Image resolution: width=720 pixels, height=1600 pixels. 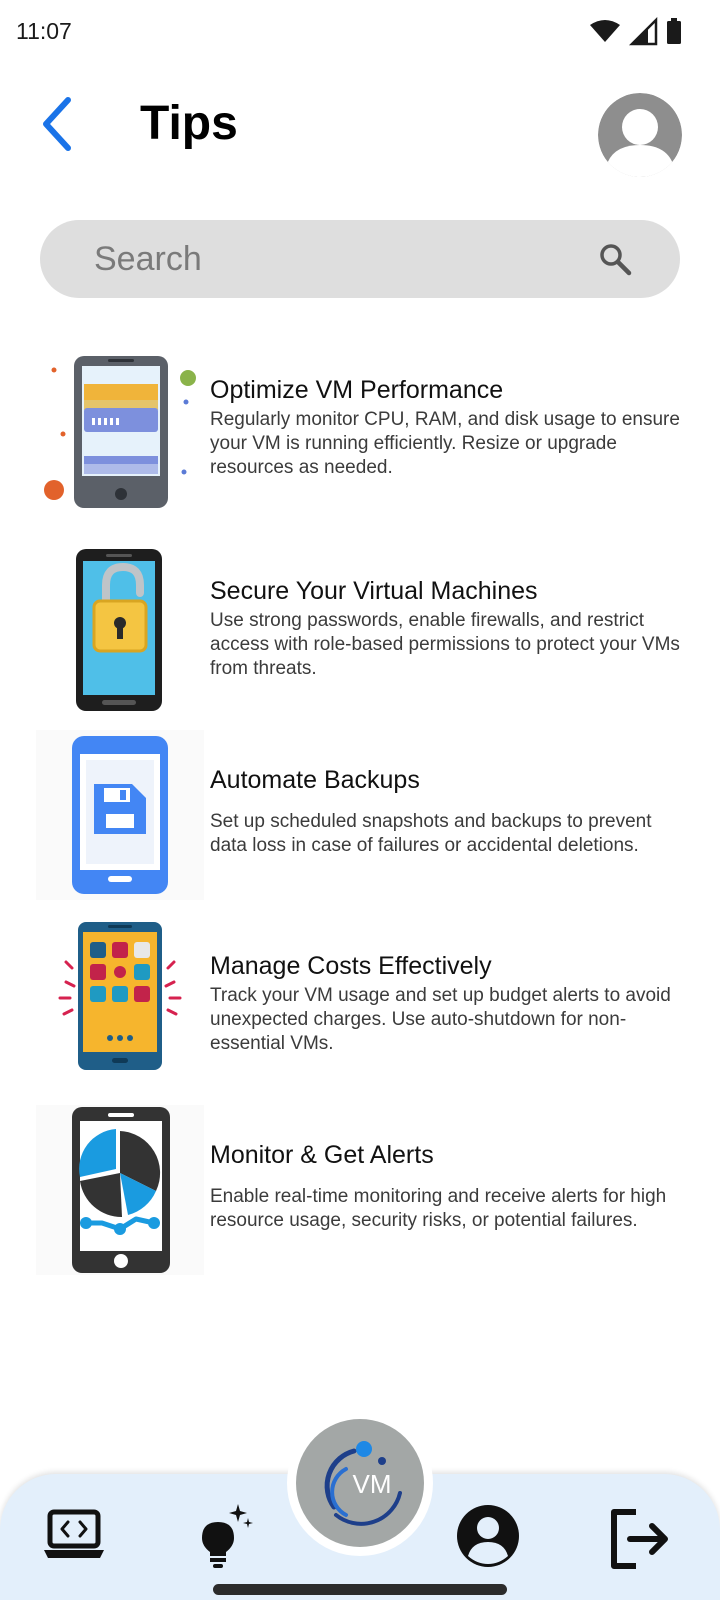 What do you see at coordinates (605, 31) in the screenshot?
I see `wifi-icon` at bounding box center [605, 31].